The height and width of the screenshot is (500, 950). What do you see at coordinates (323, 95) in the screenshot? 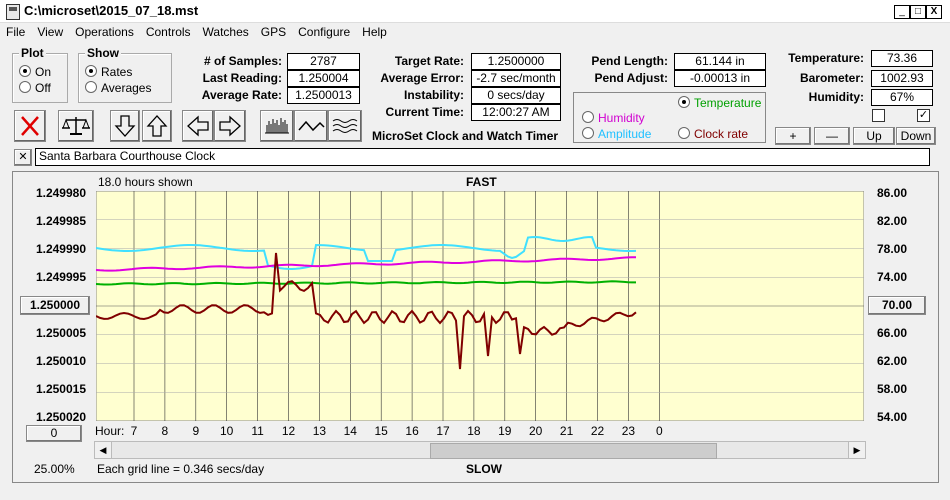
I see `average-rate-field: 1.2500013` at bounding box center [323, 95].